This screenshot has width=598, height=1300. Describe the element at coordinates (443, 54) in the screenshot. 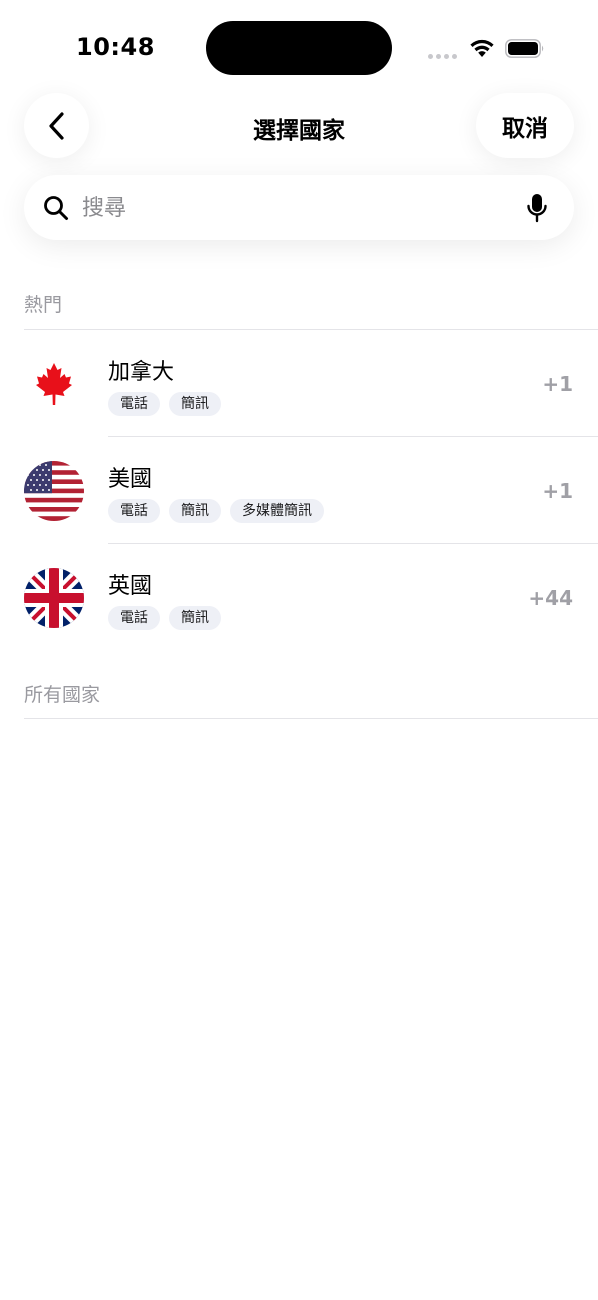

I see `cellular-signal-icon` at that location.